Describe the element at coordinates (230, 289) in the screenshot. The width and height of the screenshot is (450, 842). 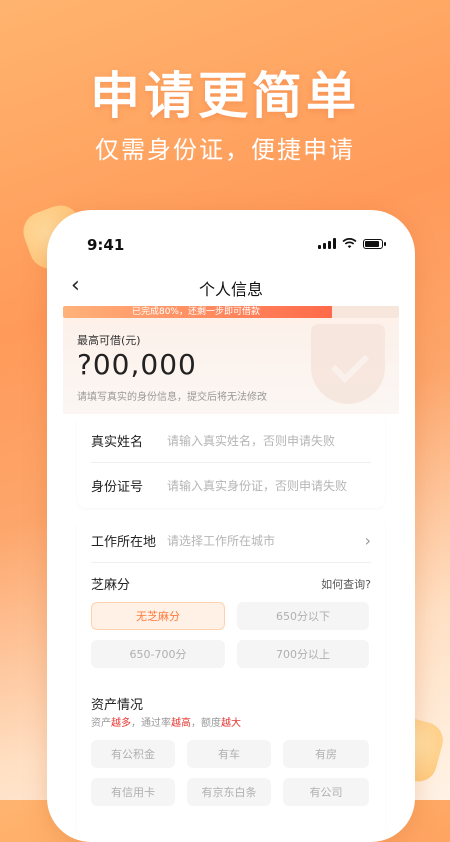
I see `page-title: 个人信息` at that location.